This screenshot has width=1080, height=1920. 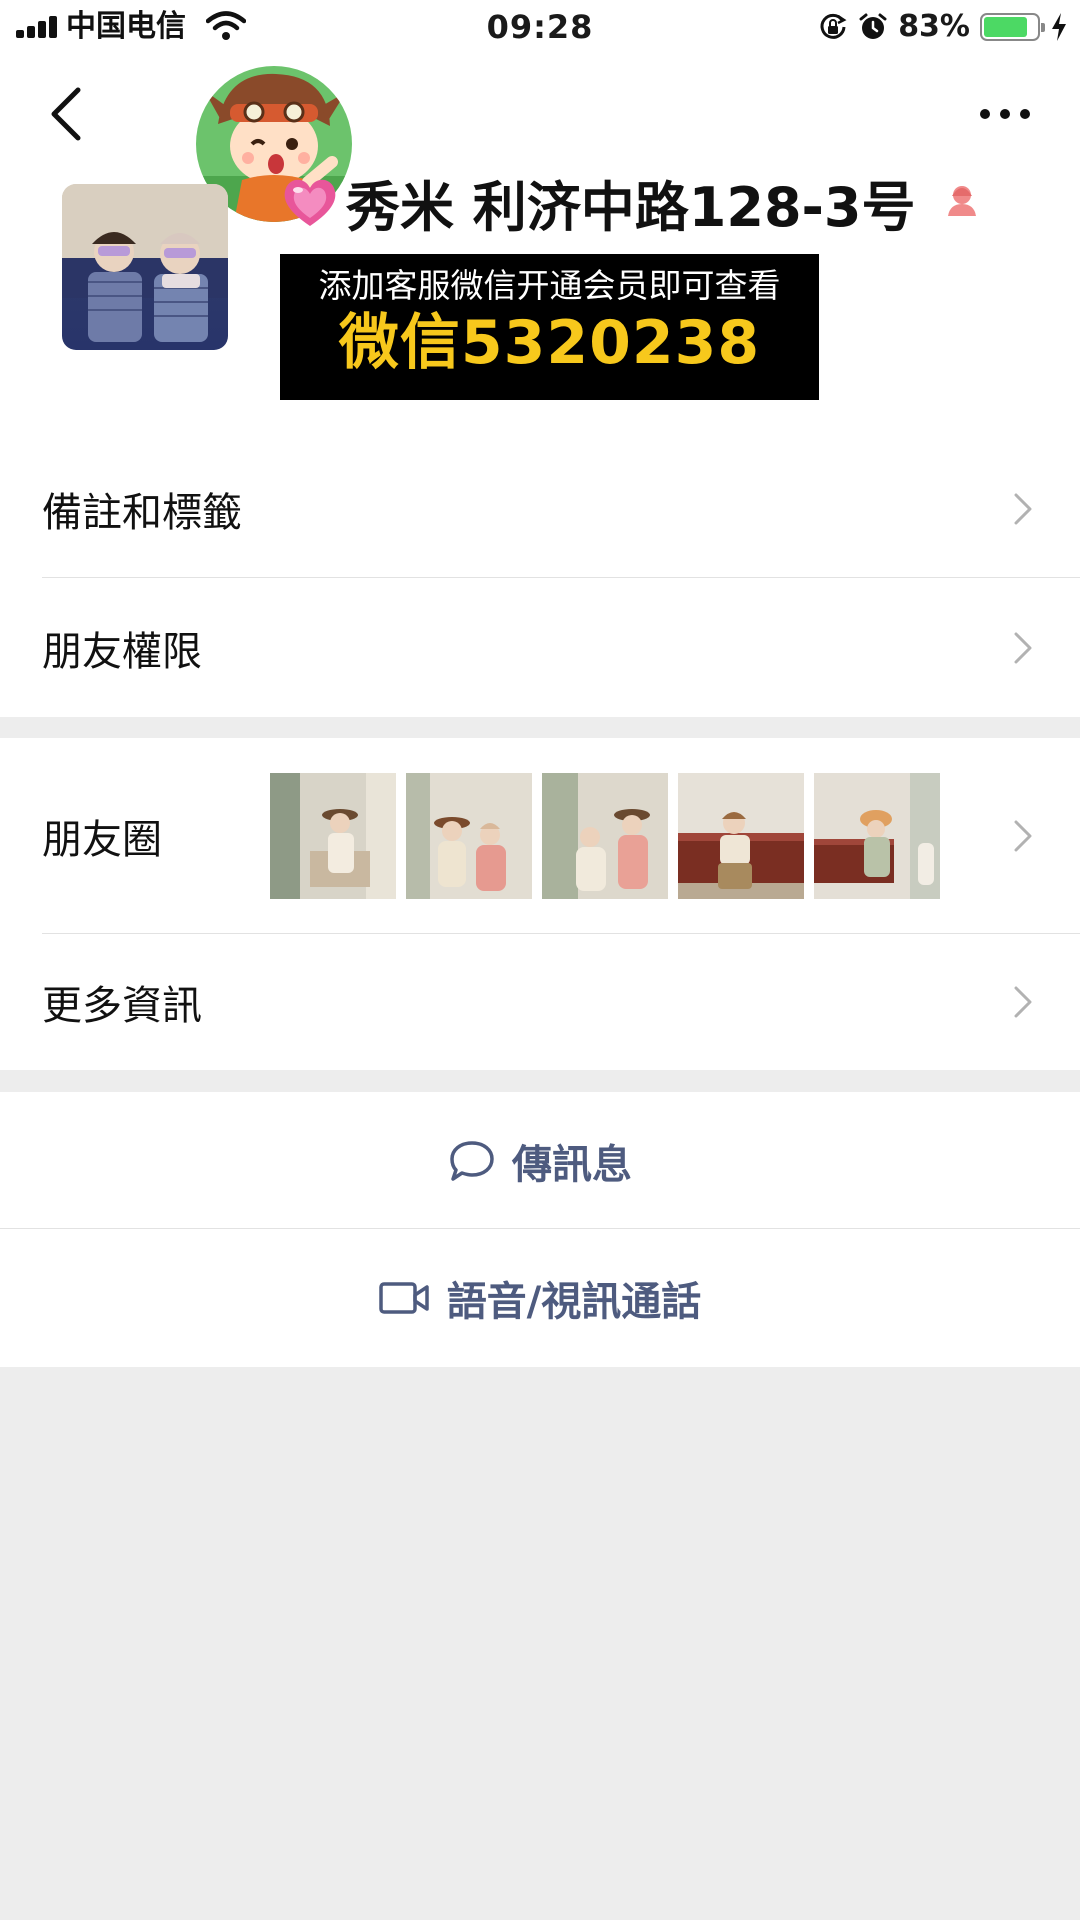 What do you see at coordinates (833, 26) in the screenshot?
I see `orientation-lock-icon` at bounding box center [833, 26].